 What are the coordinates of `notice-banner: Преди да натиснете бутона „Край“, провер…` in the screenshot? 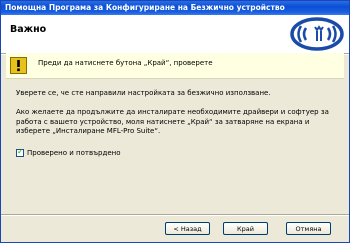 It's located at (175, 66).